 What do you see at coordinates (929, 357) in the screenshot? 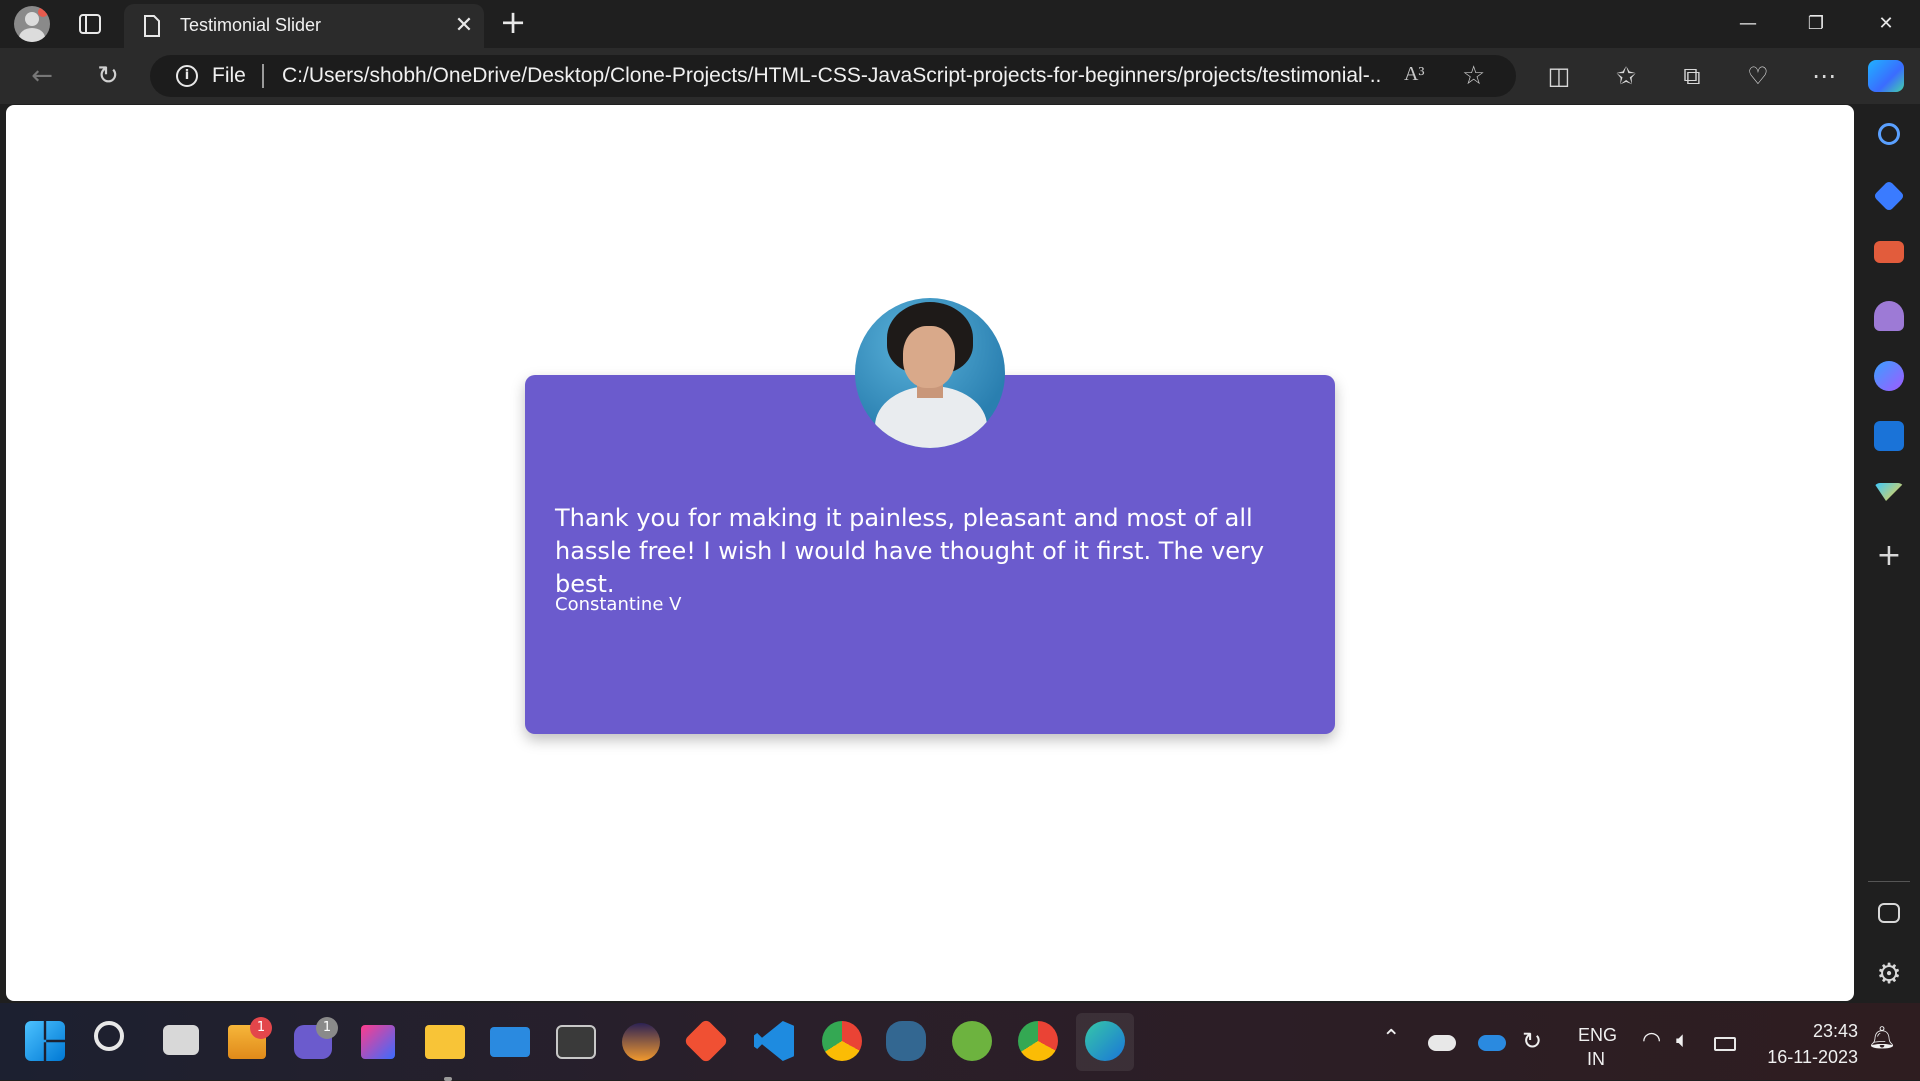
I see `avatar-face` at bounding box center [929, 357].